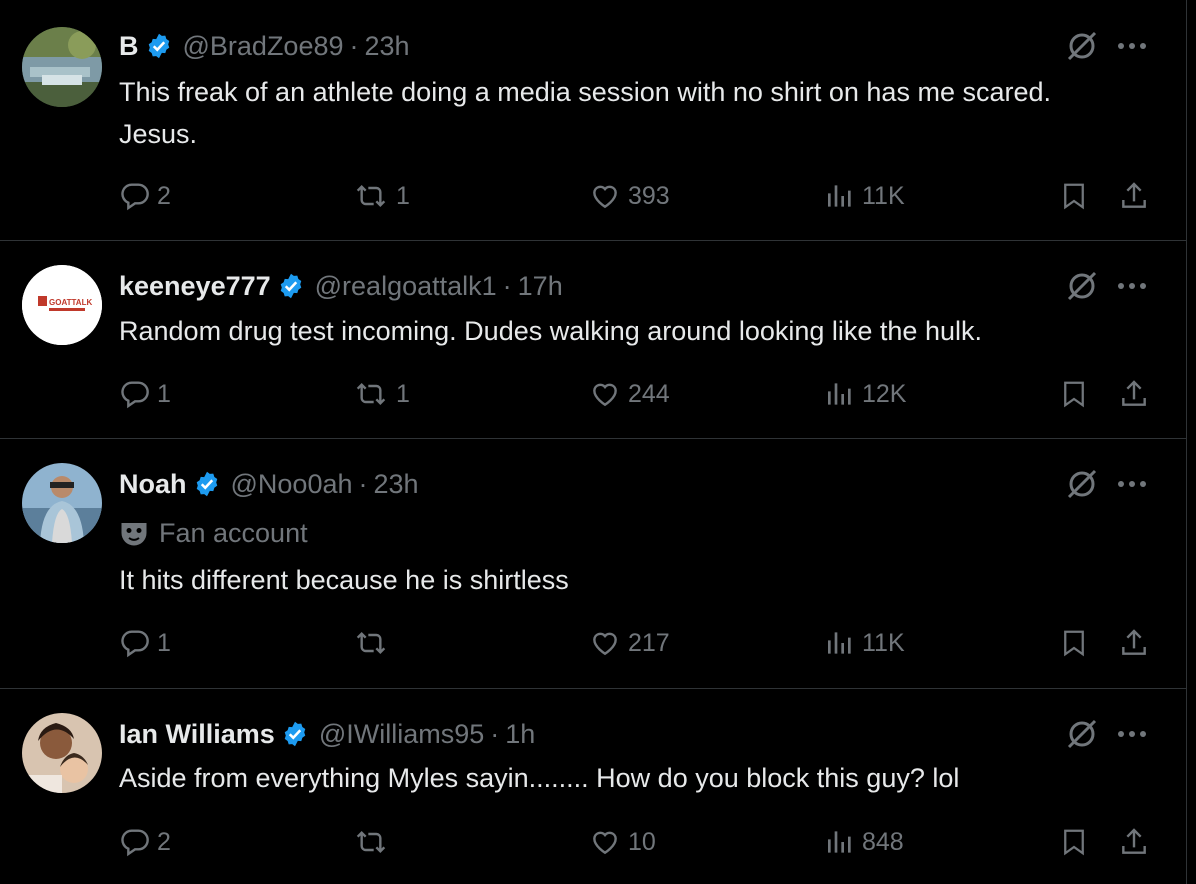 This screenshot has height=884, width=1196. Describe the element at coordinates (883, 841) in the screenshot. I see `view-count: 848` at that location.